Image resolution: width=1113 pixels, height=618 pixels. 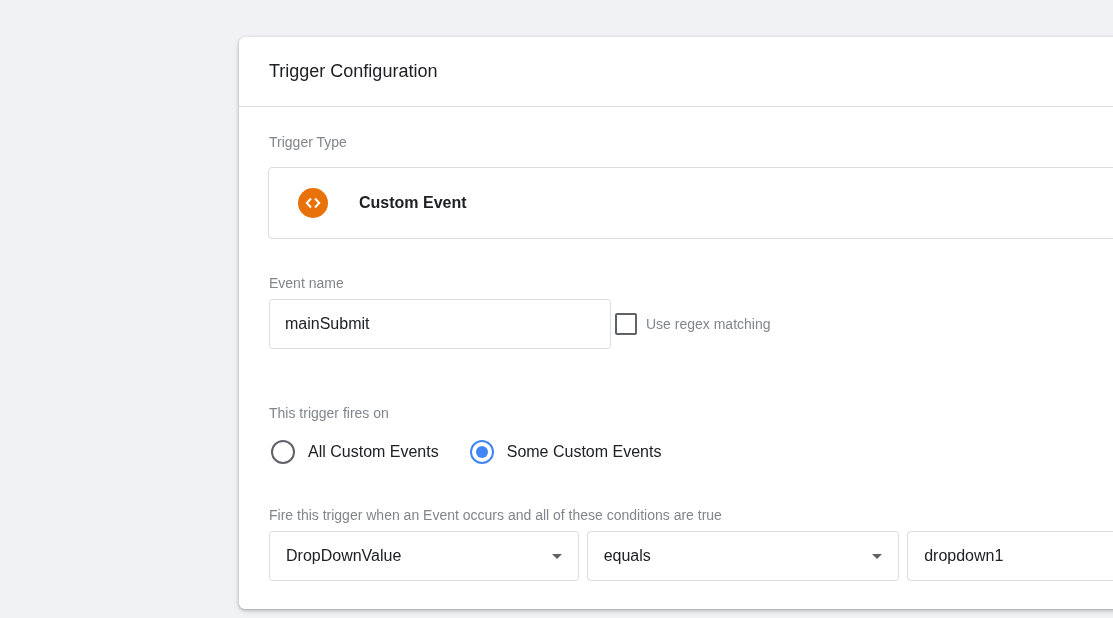 What do you see at coordinates (496, 515) in the screenshot?
I see `section-label: Fire this trigger when an Event occurs and all of these conditions are true` at bounding box center [496, 515].